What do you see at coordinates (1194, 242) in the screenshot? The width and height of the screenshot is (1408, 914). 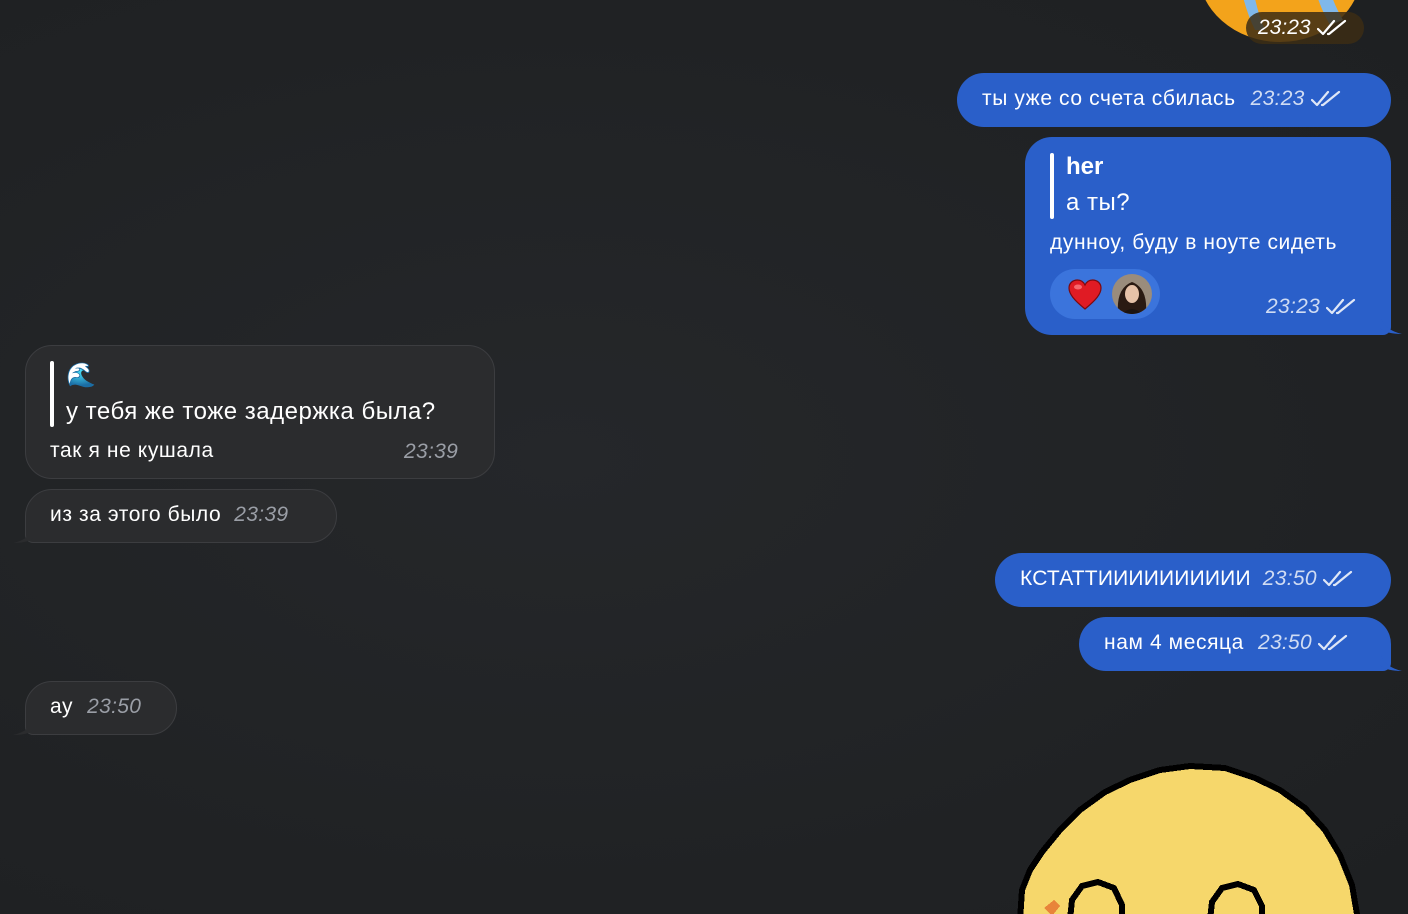 I see `message-text: дунноу, буду в ноуте сидеть` at bounding box center [1194, 242].